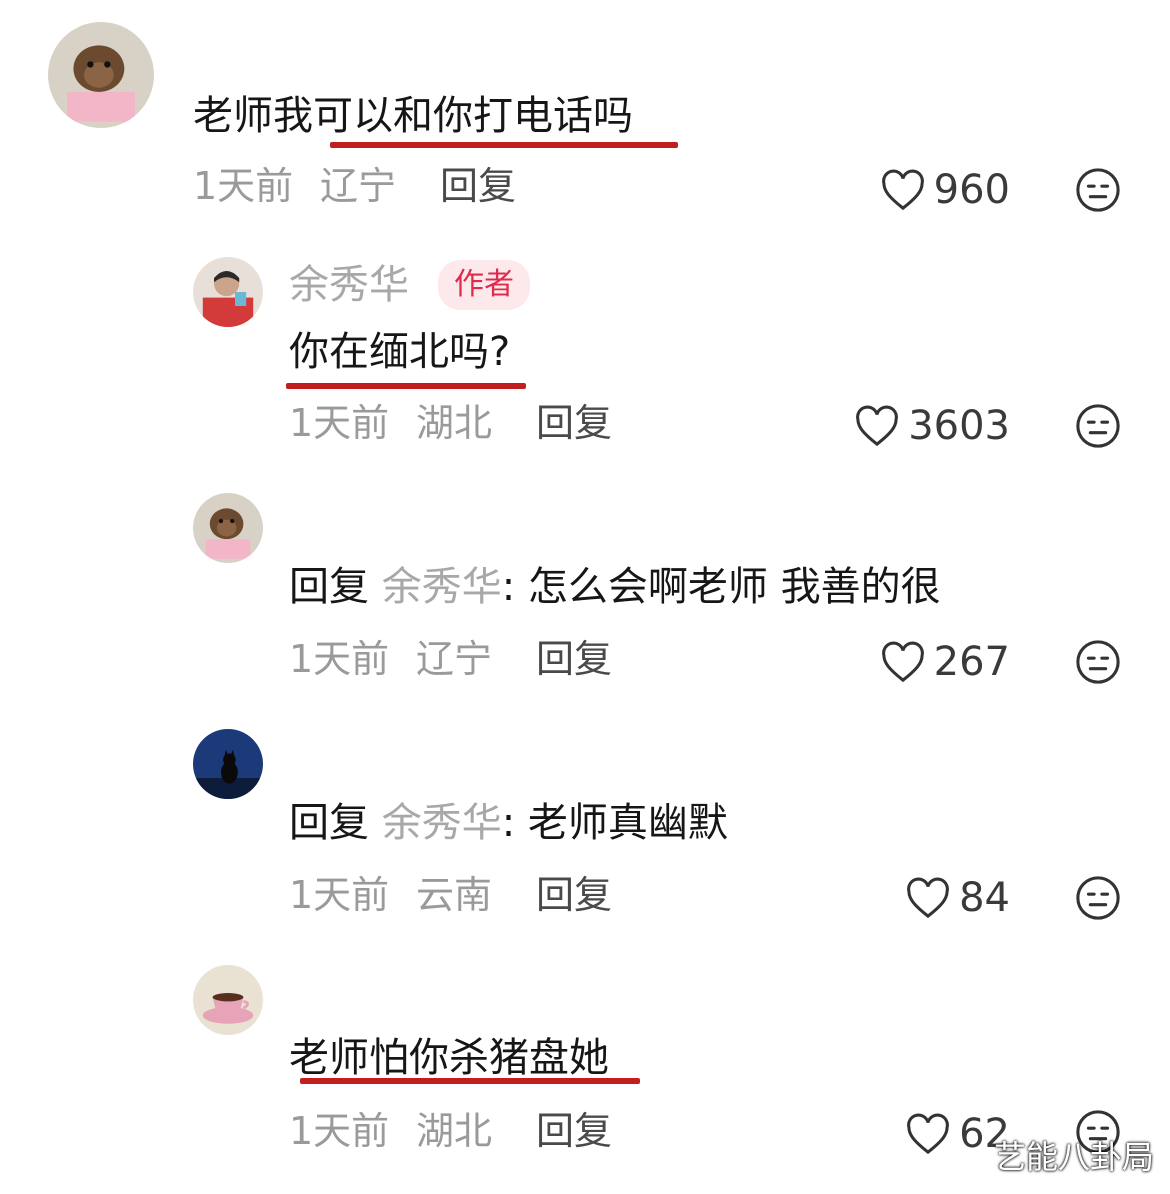  What do you see at coordinates (614, 823) in the screenshot?
I see `comment-text: : 老师真幽默` at bounding box center [614, 823].